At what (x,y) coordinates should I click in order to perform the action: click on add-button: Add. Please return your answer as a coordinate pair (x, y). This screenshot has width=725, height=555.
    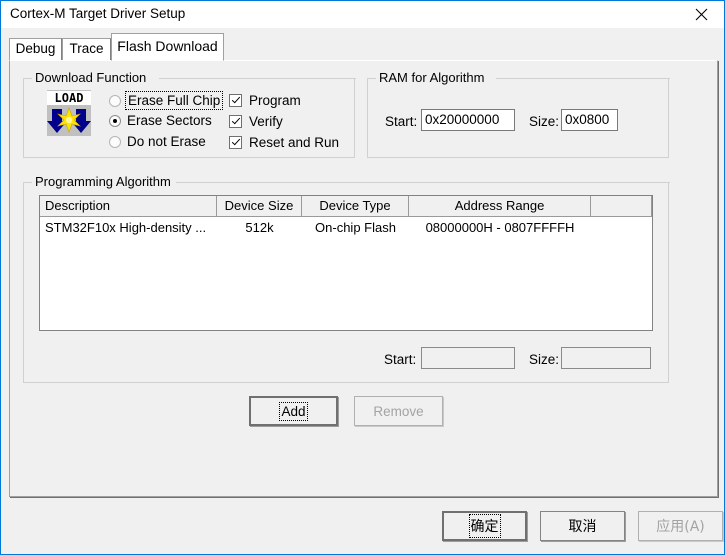
    Looking at the image, I should click on (293, 411).